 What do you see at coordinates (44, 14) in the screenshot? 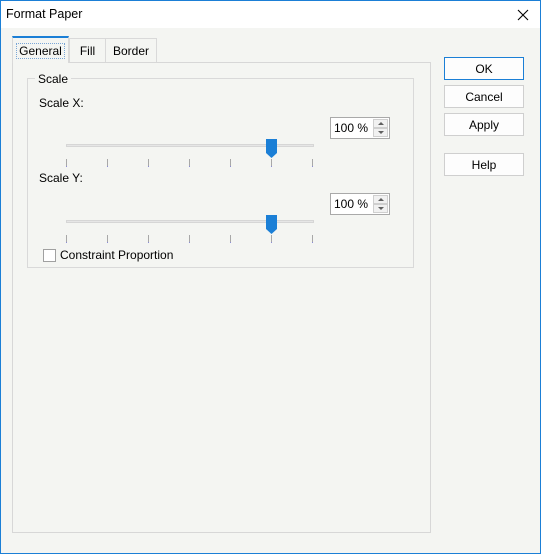
I see `window-title: Format Paper` at bounding box center [44, 14].